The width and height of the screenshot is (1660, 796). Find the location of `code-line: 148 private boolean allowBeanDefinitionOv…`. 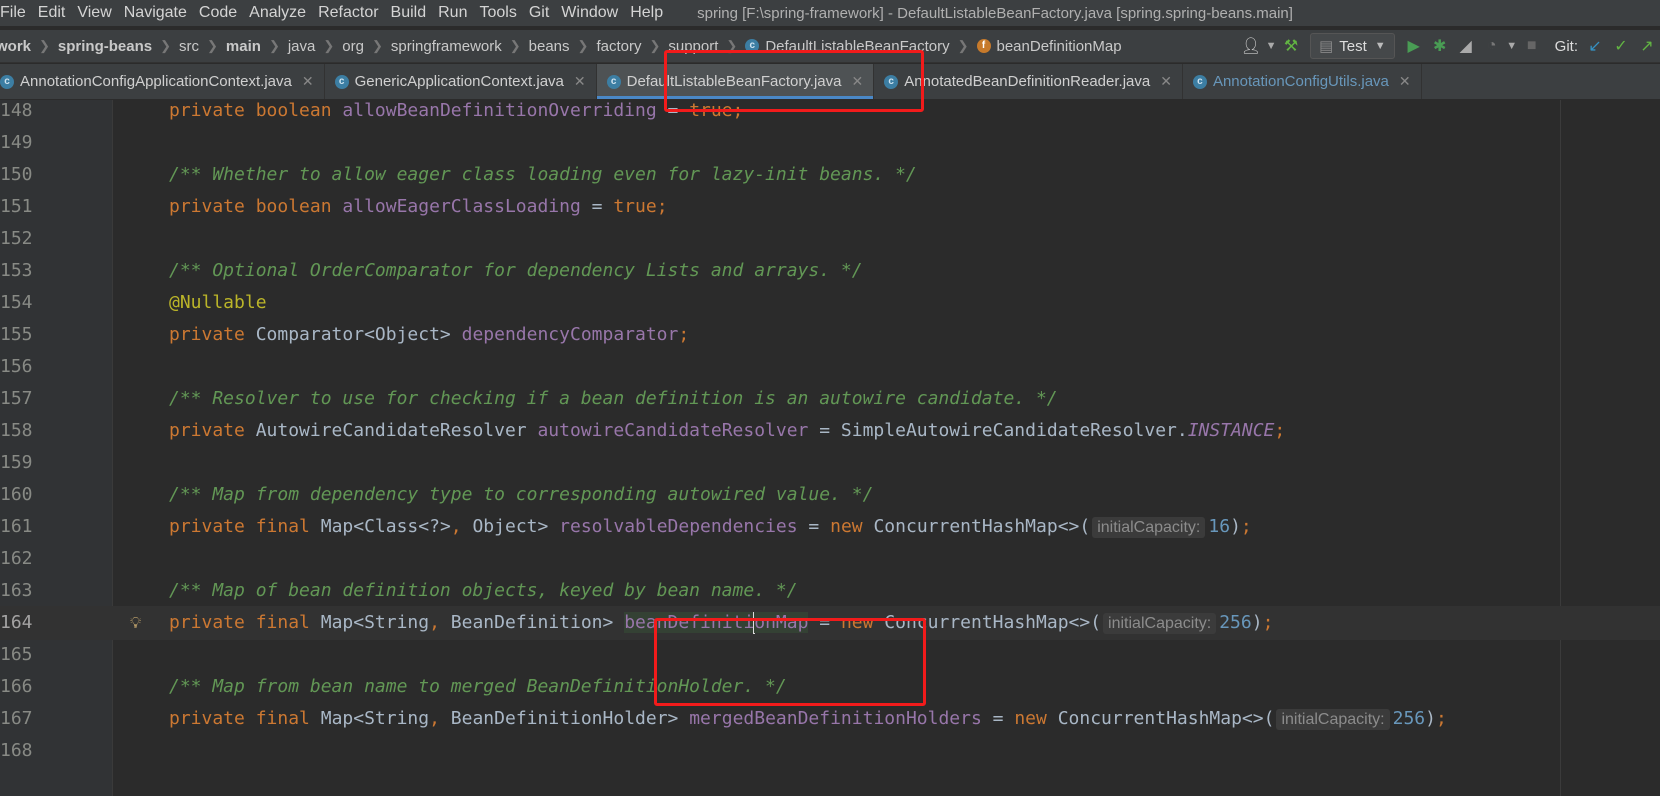

code-line: 148 private boolean allowBeanDefinitionOv… is located at coordinates (830, 114).